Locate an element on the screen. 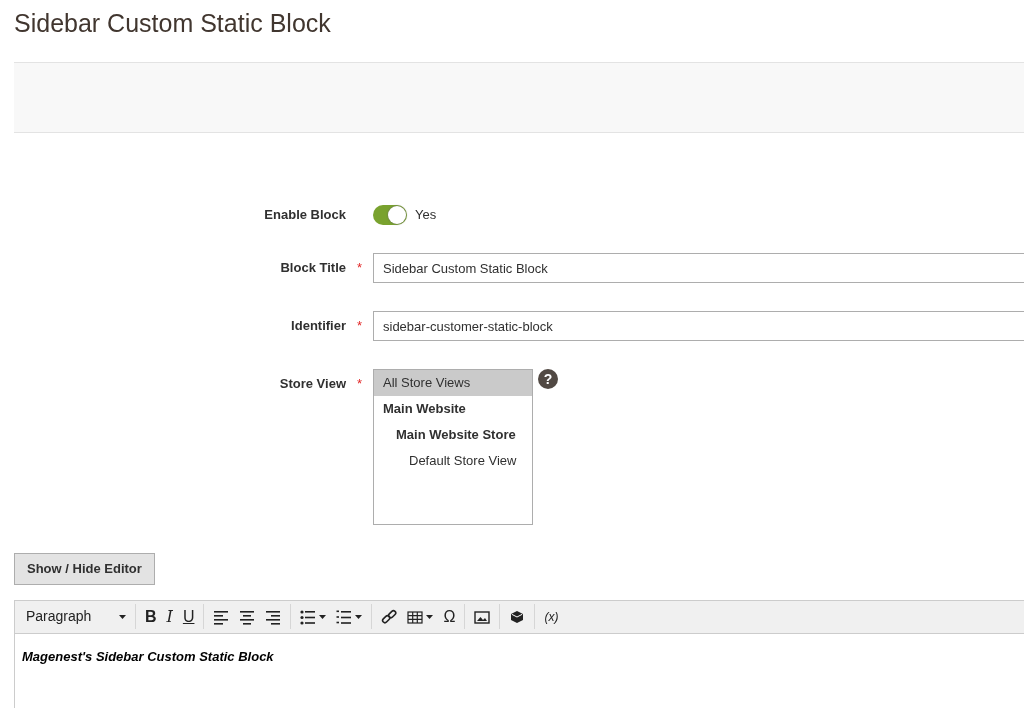  toggle-value: Yes is located at coordinates (426, 215).